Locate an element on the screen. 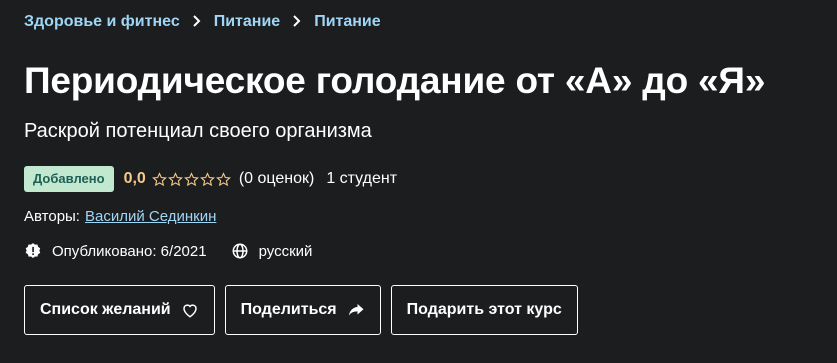 Image resolution: width=837 pixels, height=363 pixels. breadcrumb: Здоровье и фитнес Питание Питание is located at coordinates (202, 22).